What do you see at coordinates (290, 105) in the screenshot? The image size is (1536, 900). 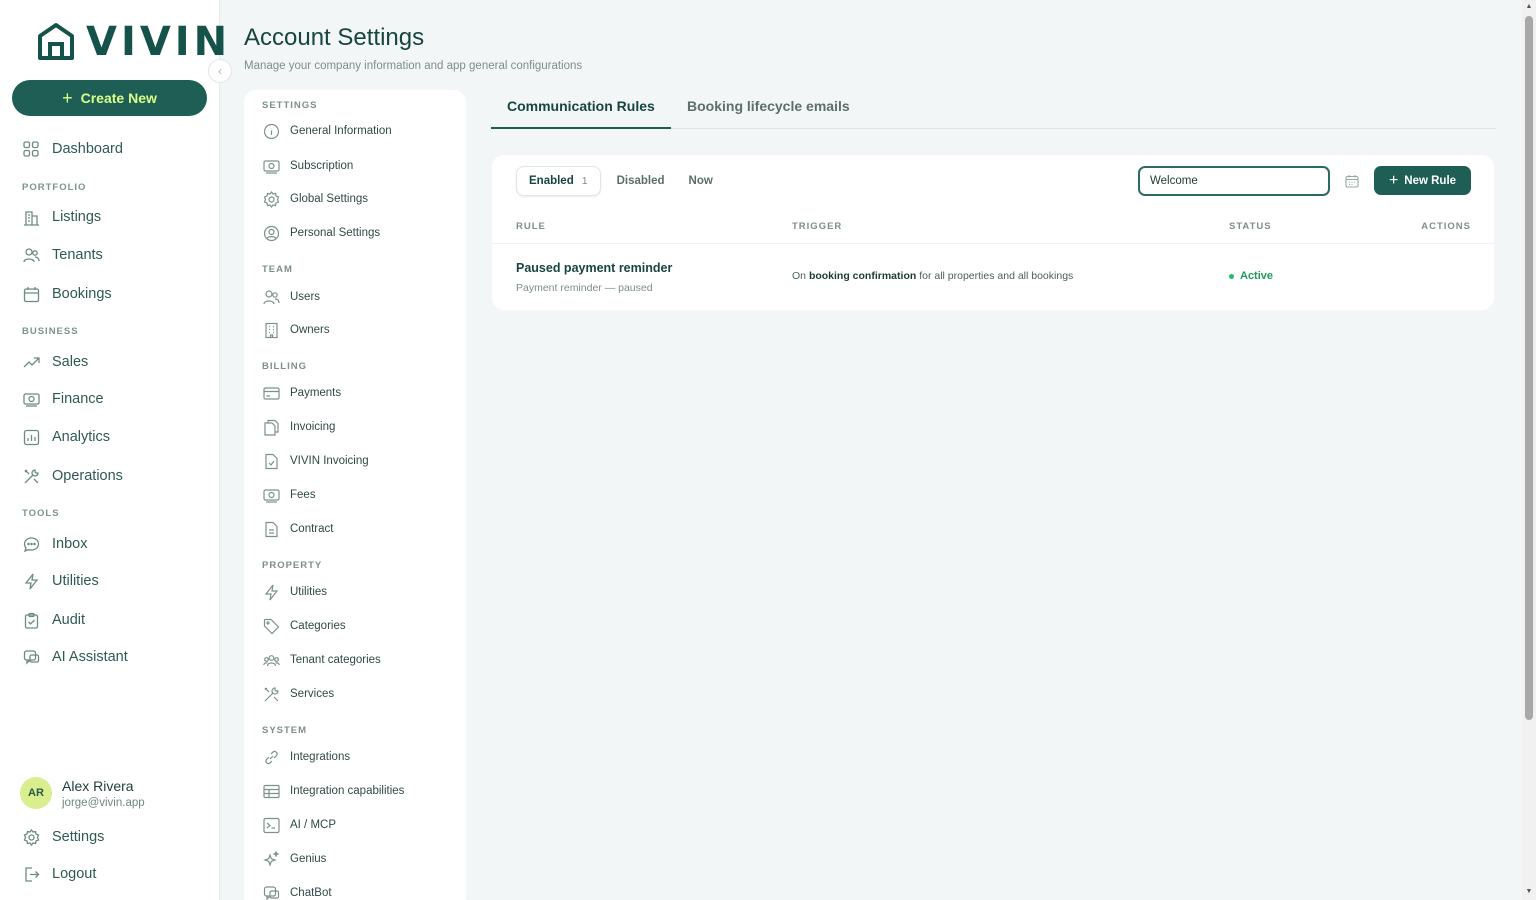 I see `section-settings: SETTINGS` at bounding box center [290, 105].